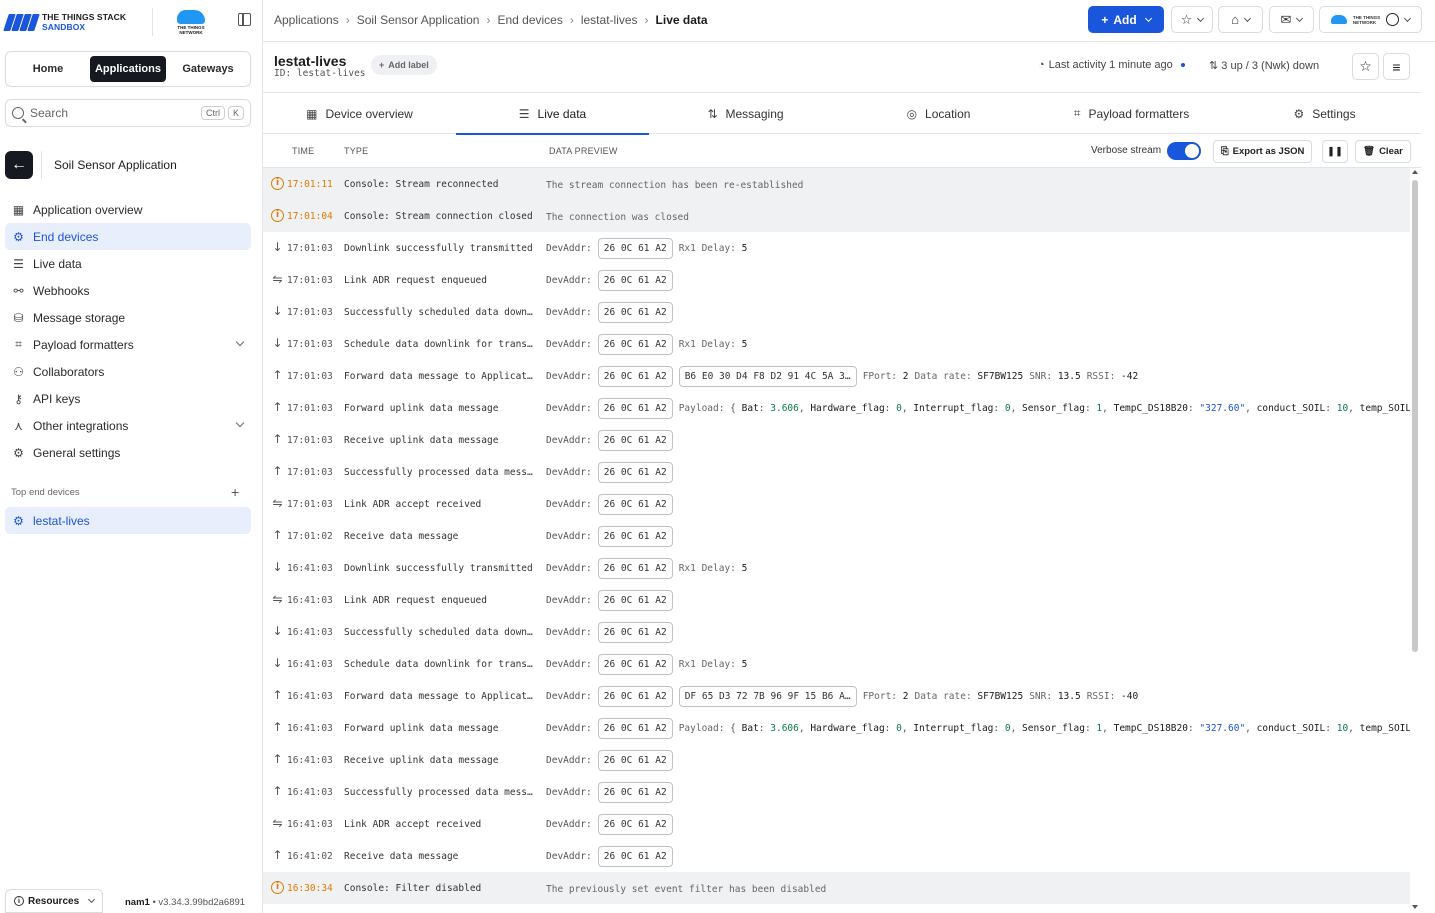 The image size is (1435, 913). I want to click on sidebar-item-api-keys: ⚷ API keys, so click(128, 398).